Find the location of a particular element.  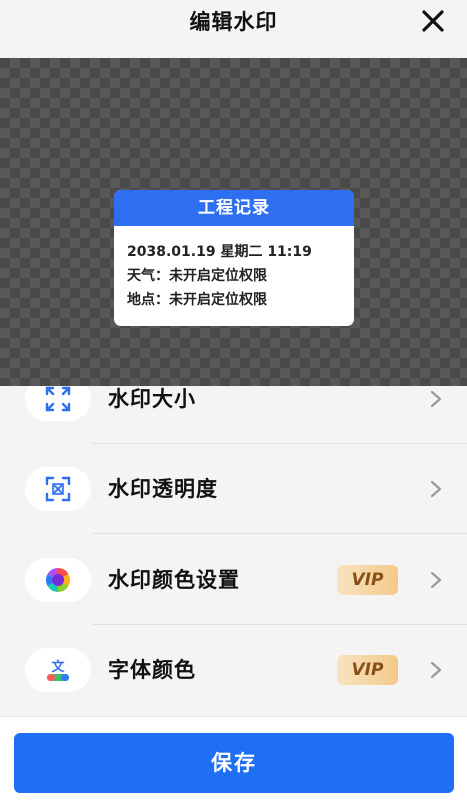

option-label: 水印颜色设置 is located at coordinates (174, 580).